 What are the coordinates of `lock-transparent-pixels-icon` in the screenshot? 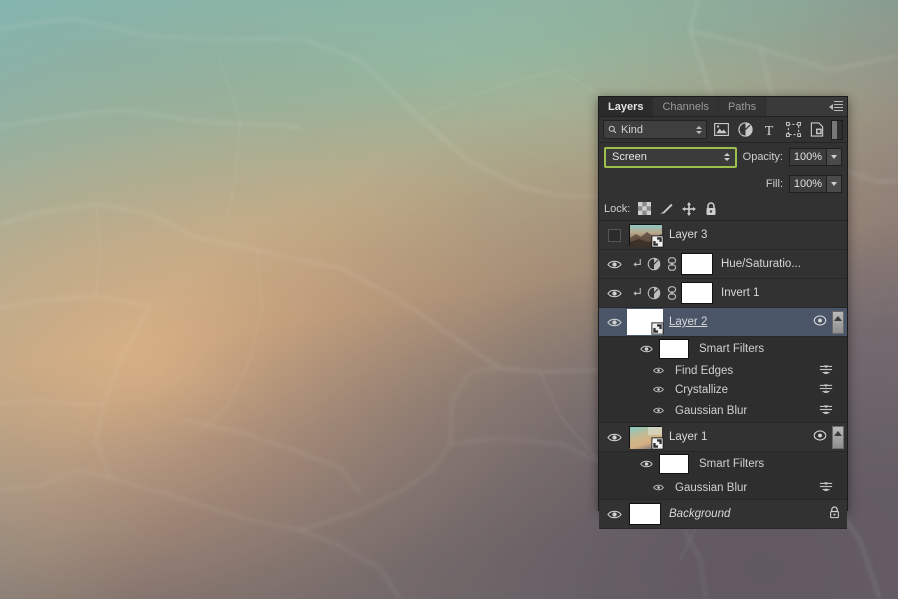 It's located at (644, 208).